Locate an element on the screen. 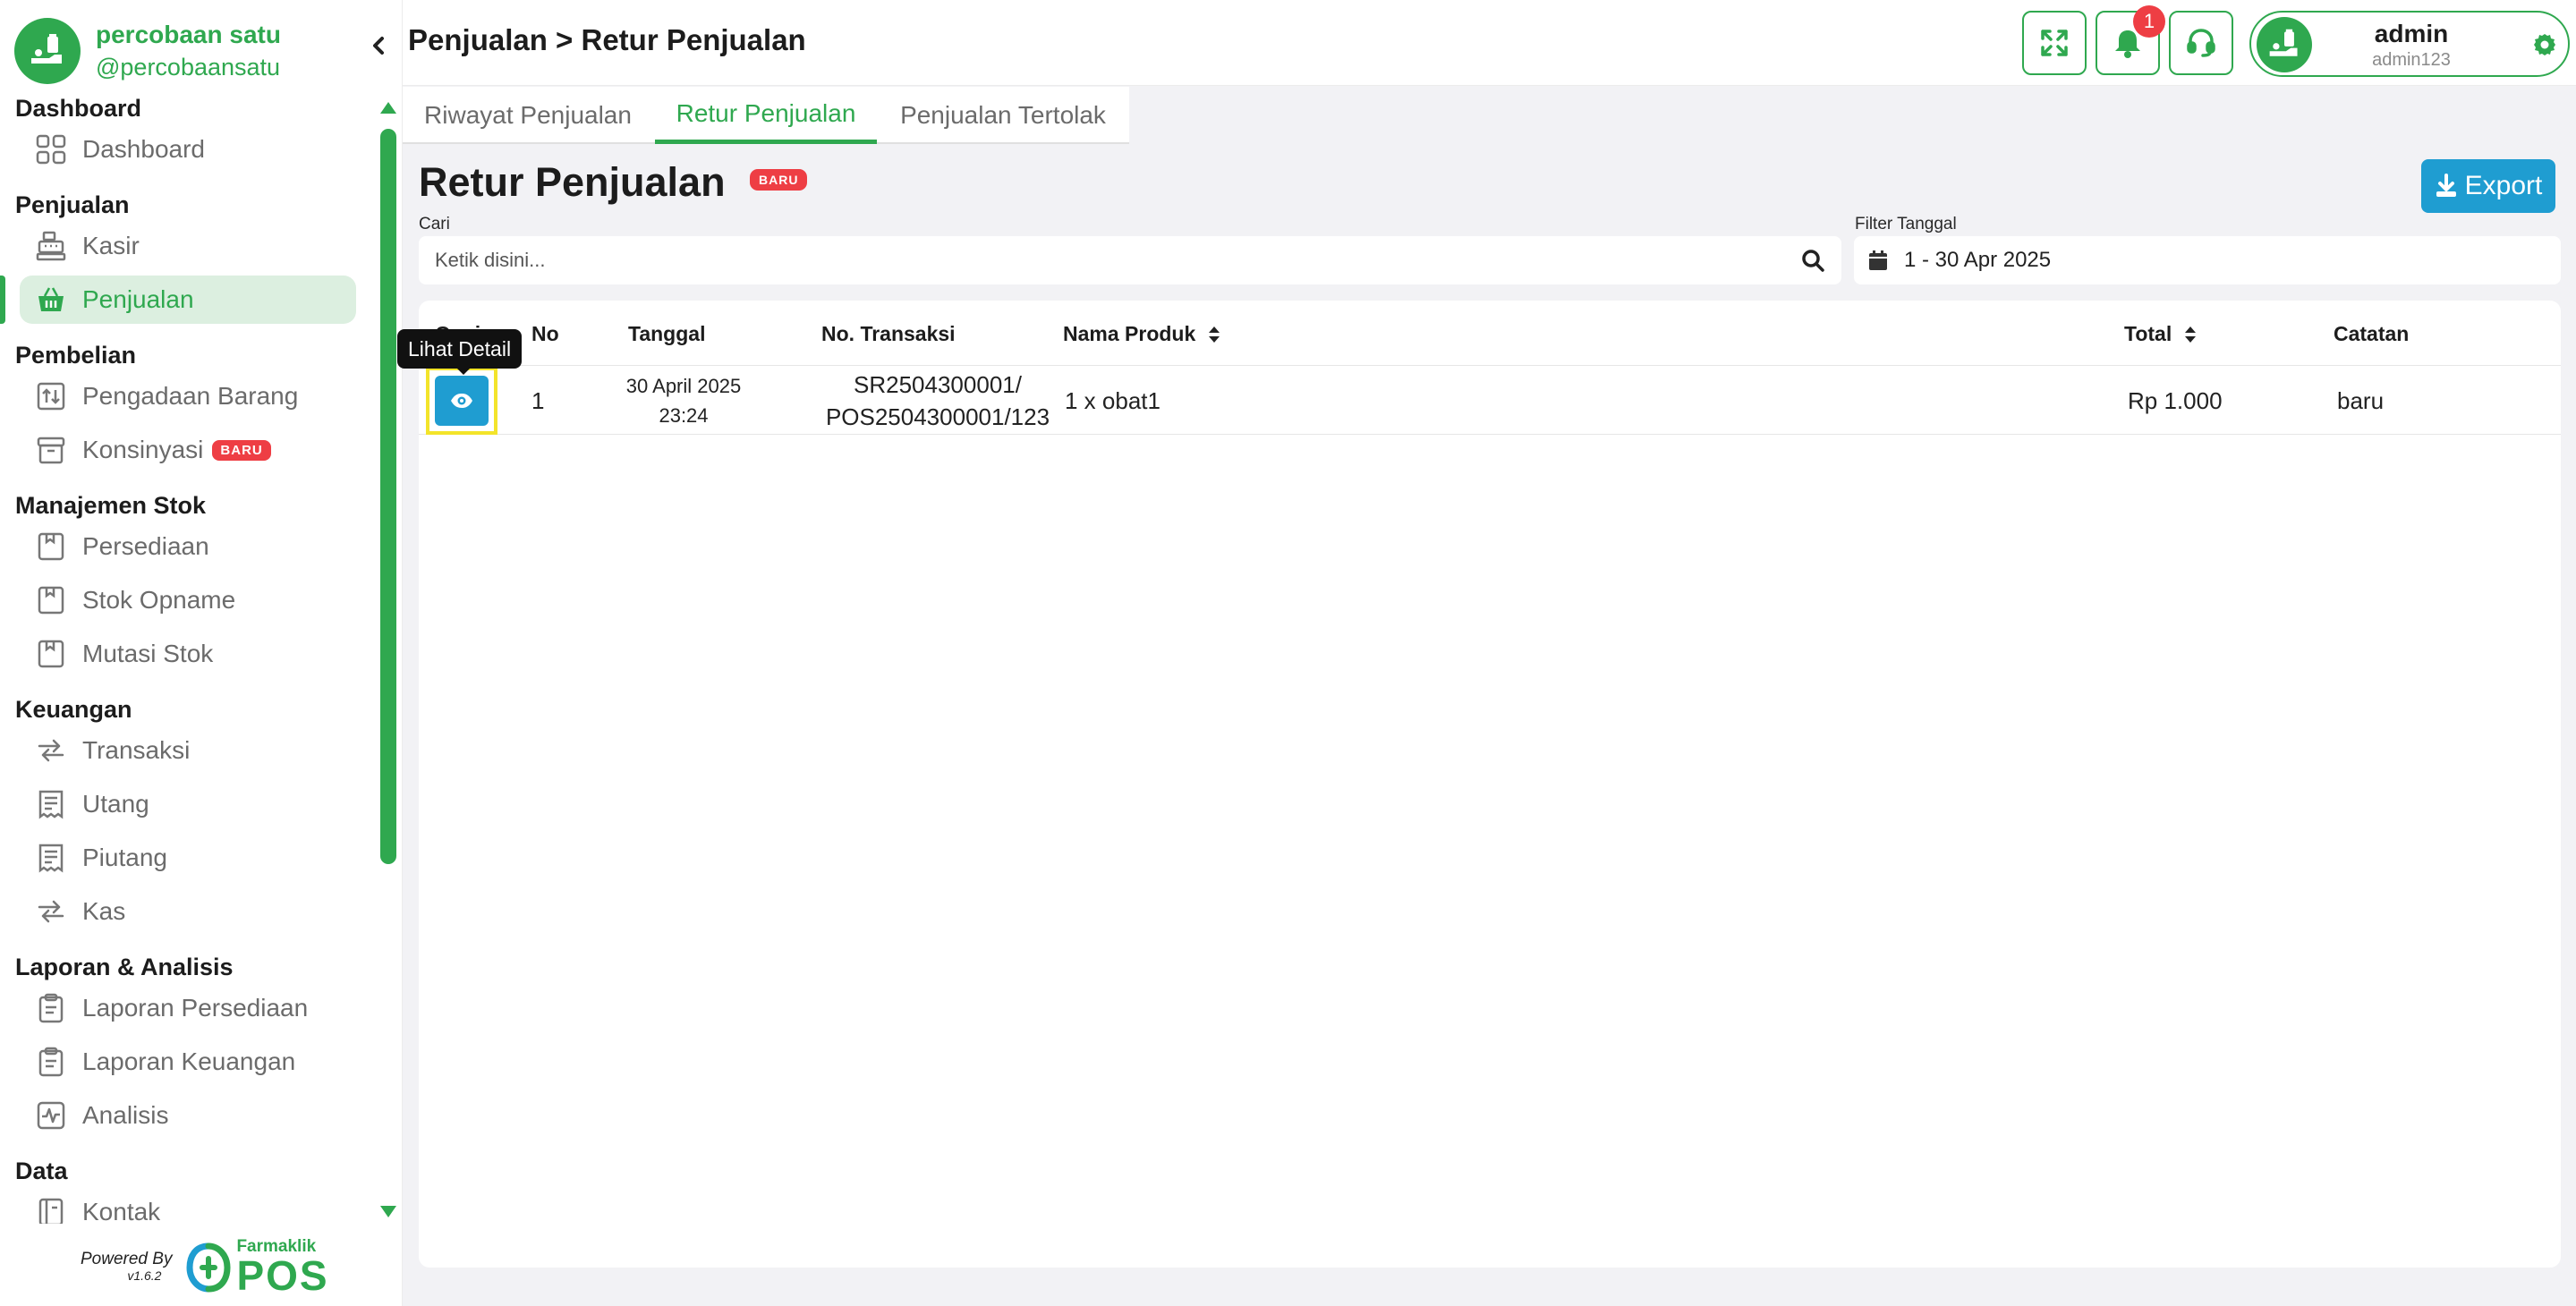  sidebar-item-label: Kas is located at coordinates (104, 911).